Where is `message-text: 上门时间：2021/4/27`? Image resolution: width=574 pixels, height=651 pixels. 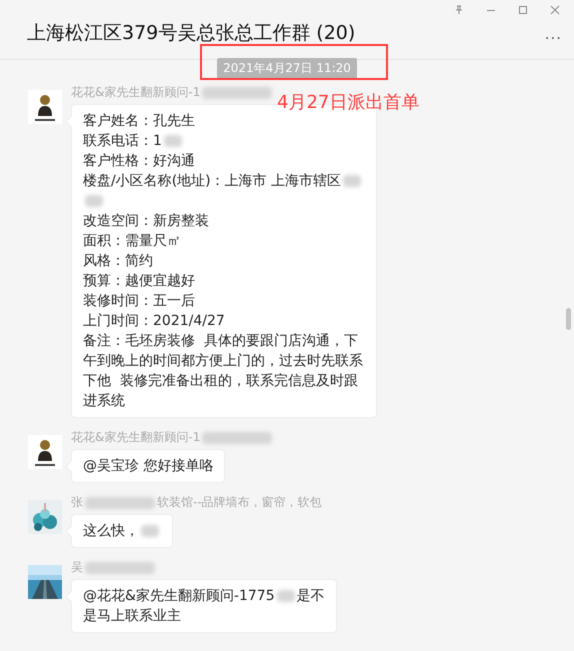
message-text: 上门时间：2021/4/27 is located at coordinates (154, 321).